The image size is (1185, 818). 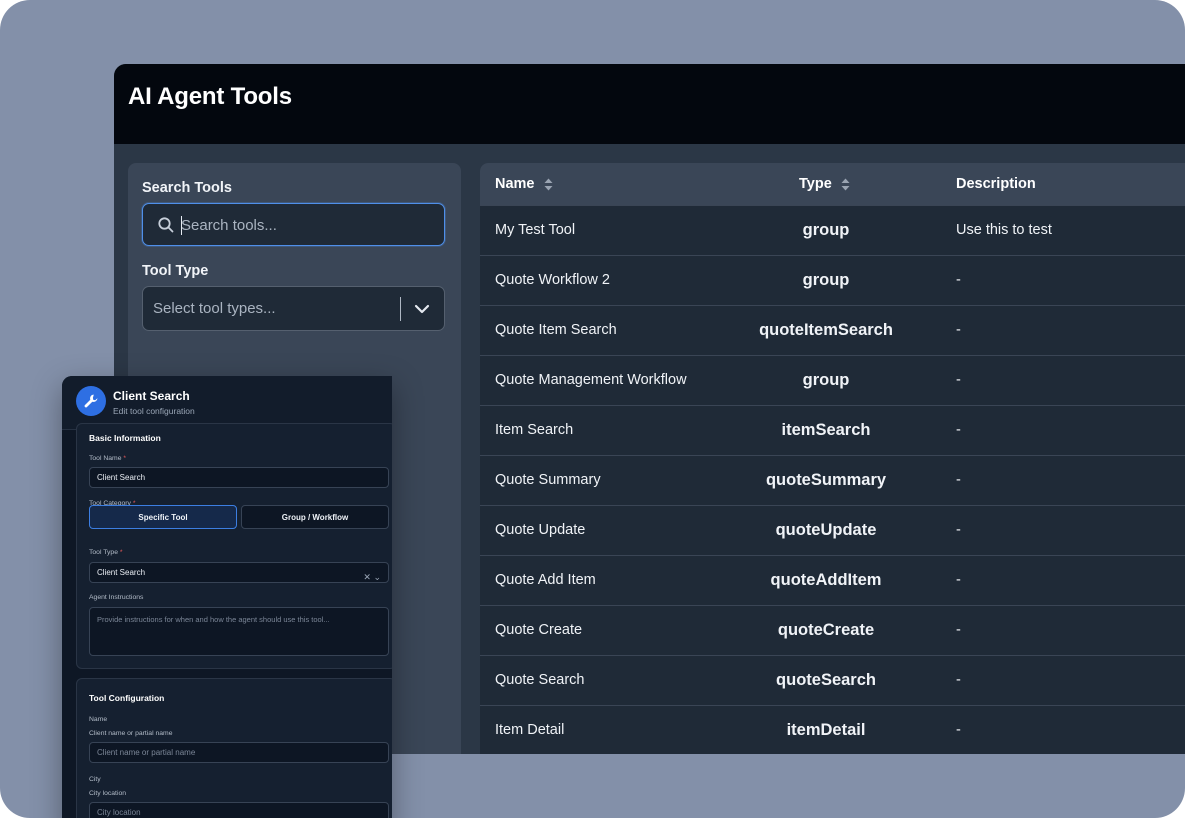 What do you see at coordinates (181, 225) in the screenshot?
I see `text-caret` at bounding box center [181, 225].